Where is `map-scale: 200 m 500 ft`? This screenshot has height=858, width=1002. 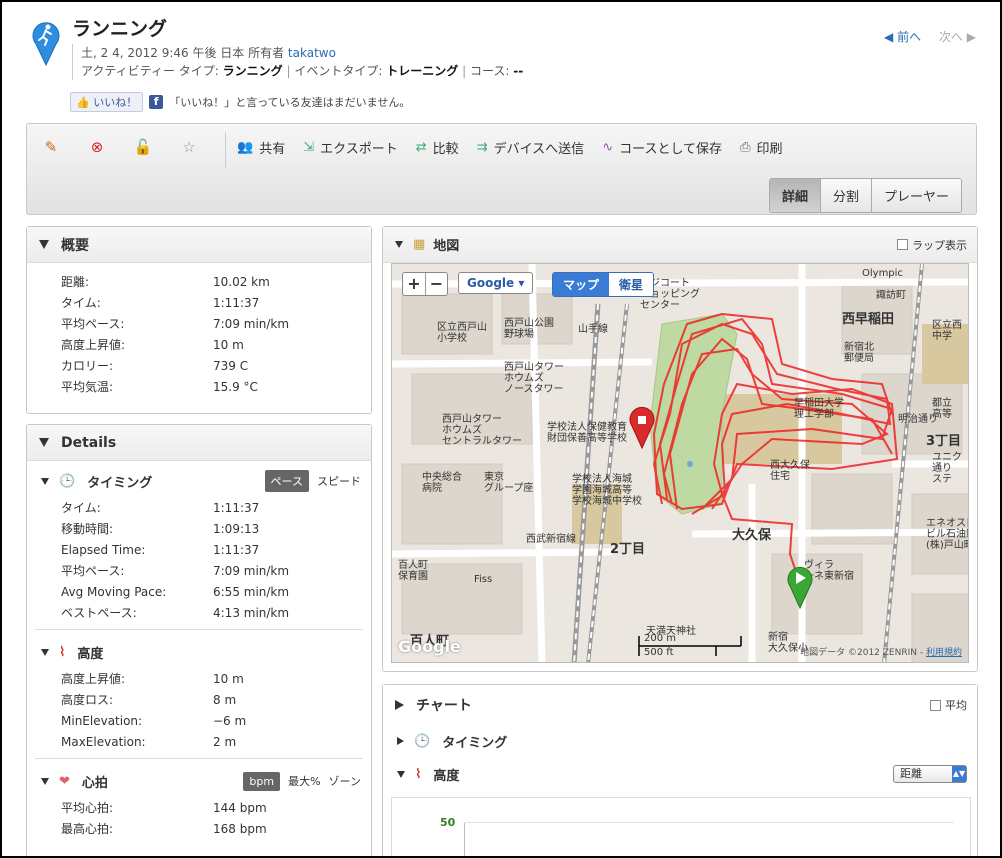 map-scale: 200 m 500 ft is located at coordinates (690, 645).